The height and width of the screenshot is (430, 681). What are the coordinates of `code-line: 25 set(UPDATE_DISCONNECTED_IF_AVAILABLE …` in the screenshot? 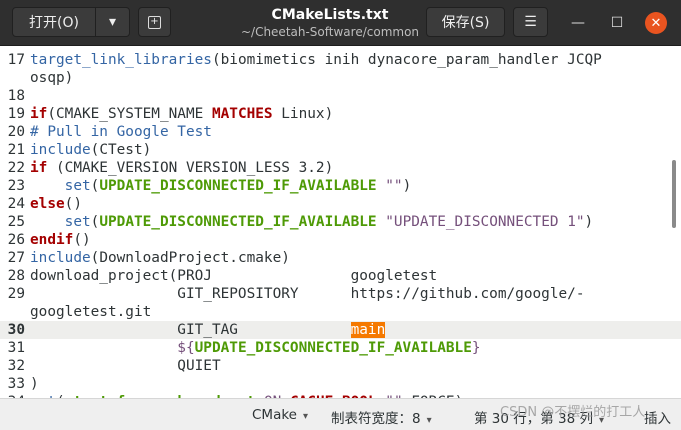 It's located at (340, 222).